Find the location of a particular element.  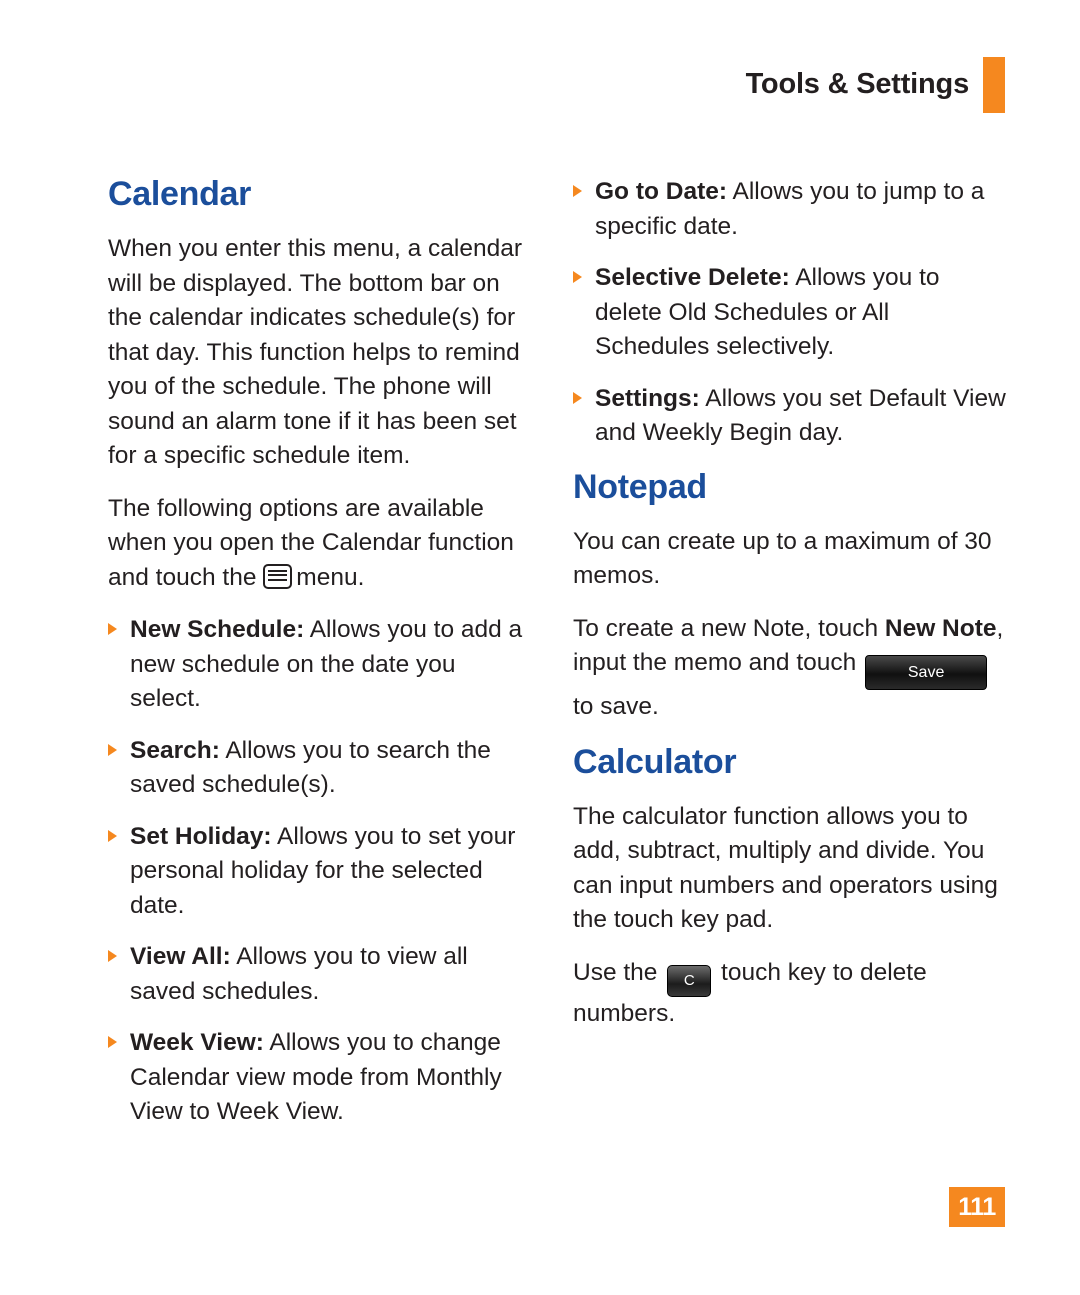

list-item-term: Settings: is located at coordinates (647, 398).